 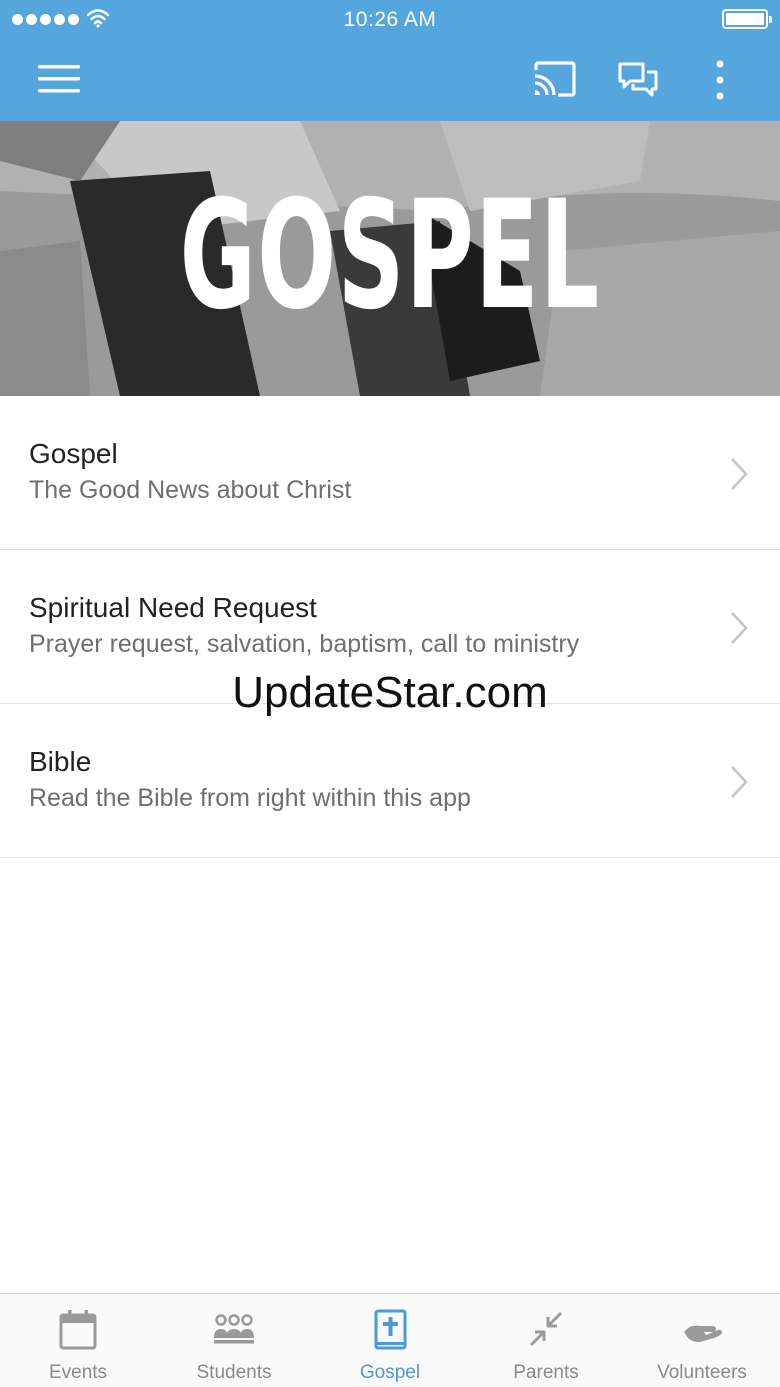 What do you see at coordinates (234, 1372) in the screenshot?
I see `tab-label: Students` at bounding box center [234, 1372].